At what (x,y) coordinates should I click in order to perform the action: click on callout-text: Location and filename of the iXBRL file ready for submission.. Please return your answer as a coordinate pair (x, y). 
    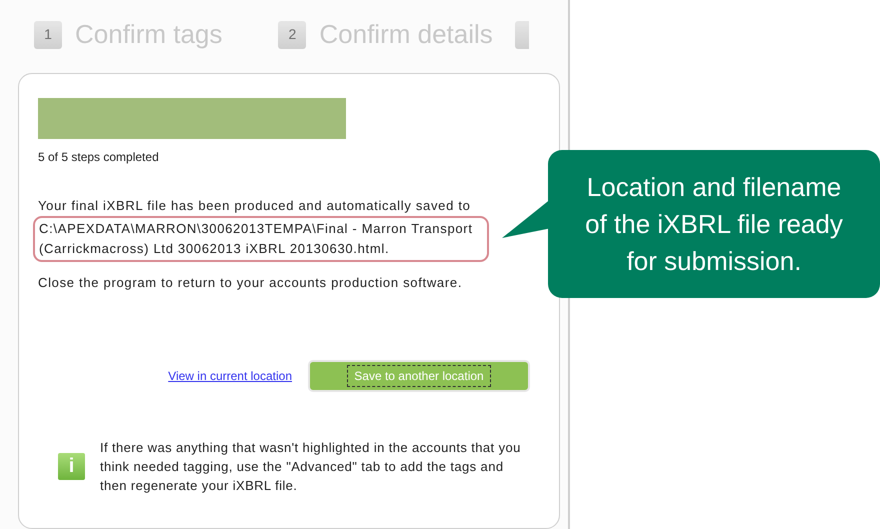
    Looking at the image, I should click on (714, 224).